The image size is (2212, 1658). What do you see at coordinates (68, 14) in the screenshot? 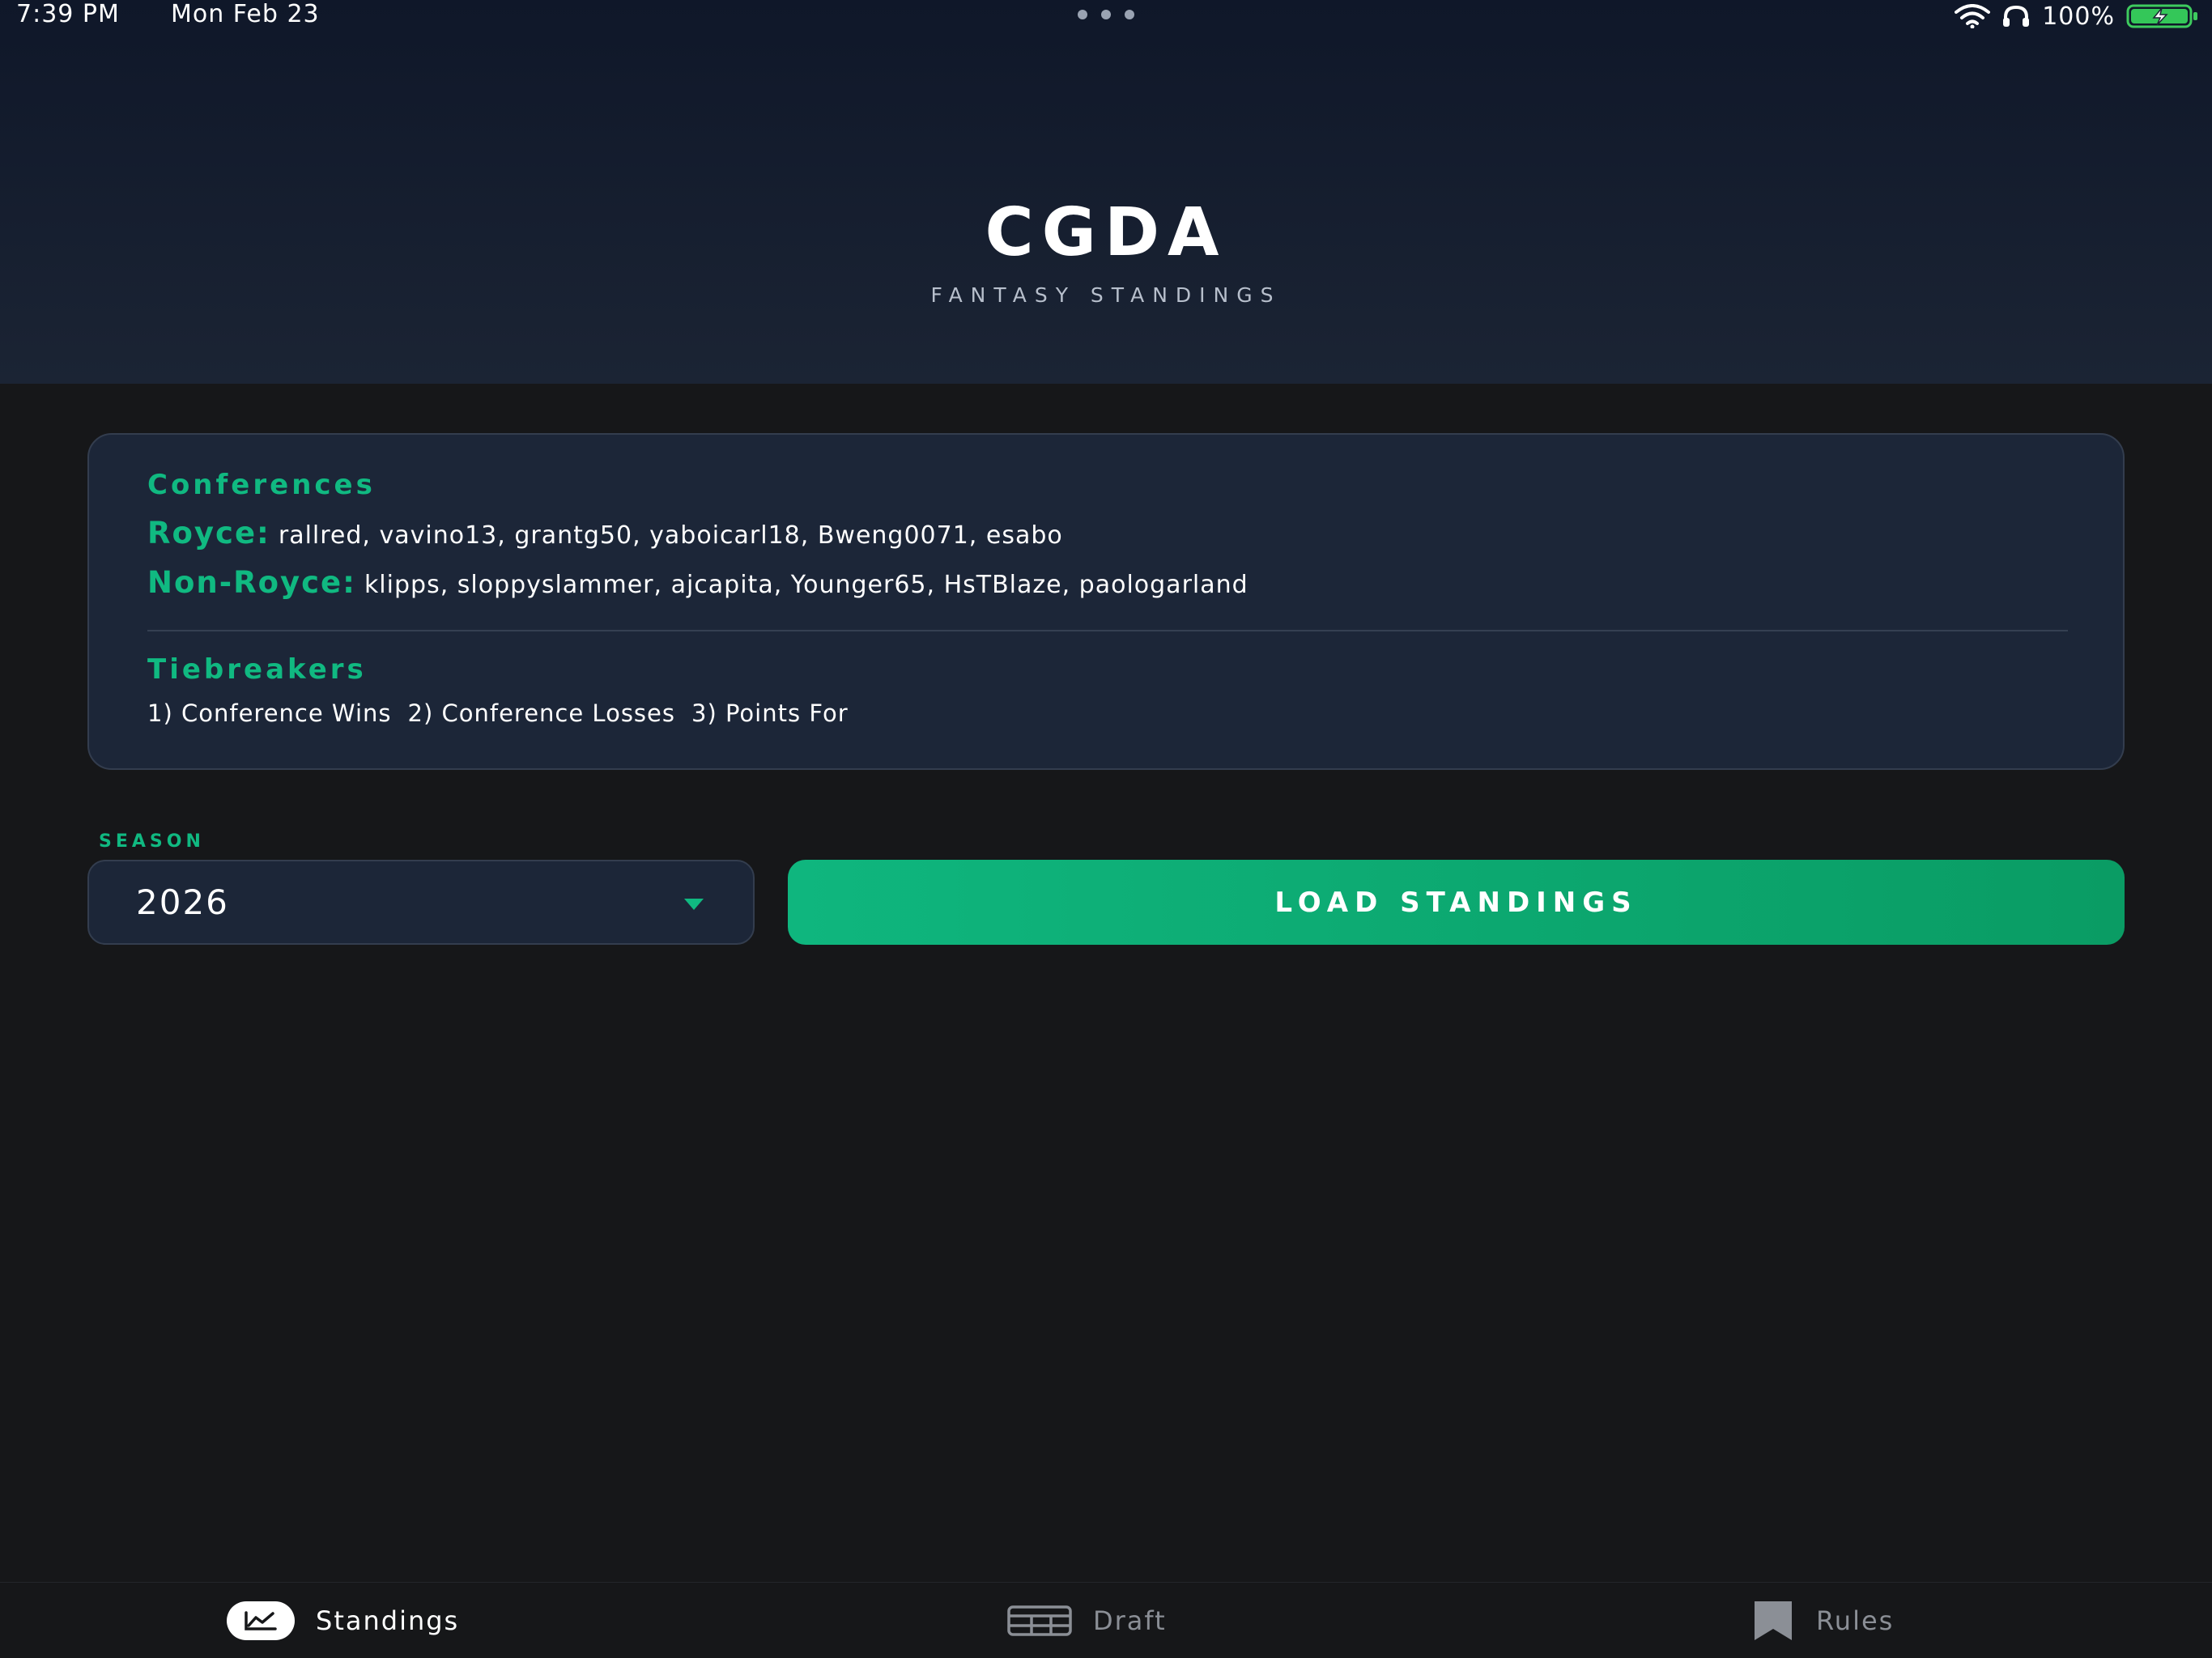
I see `status-time: 7:39 PM` at bounding box center [68, 14].